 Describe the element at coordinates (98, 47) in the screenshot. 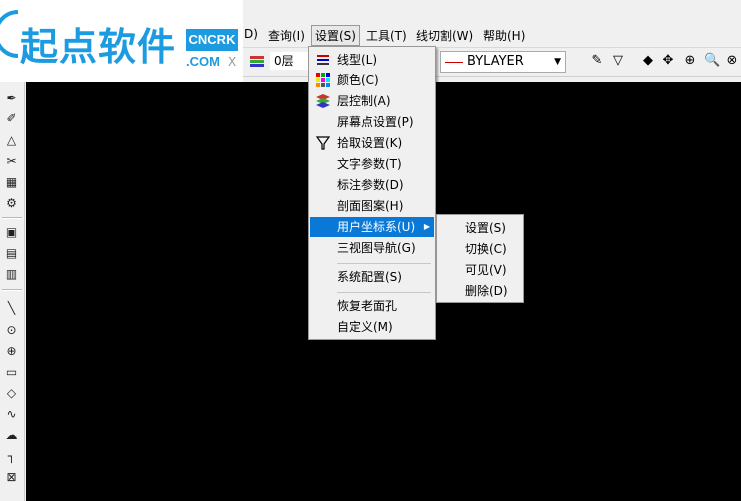

I see `logo-brand: 起点软件` at that location.